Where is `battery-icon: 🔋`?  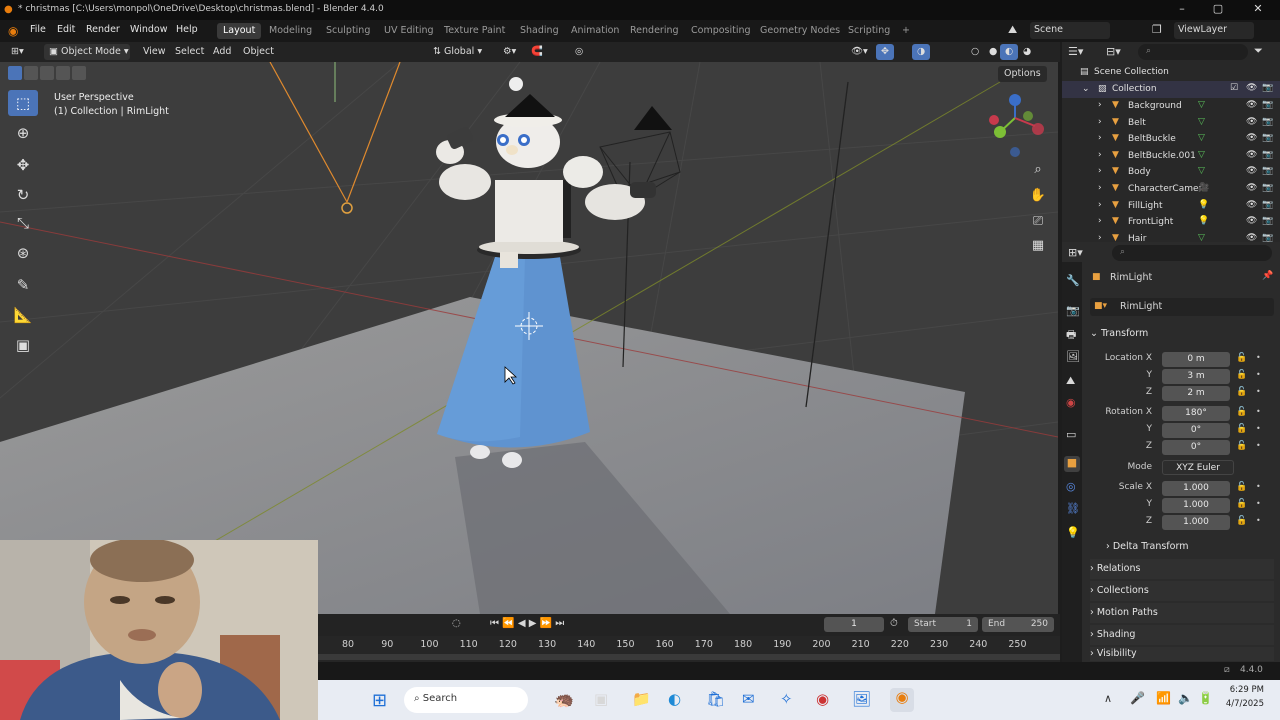 battery-icon: 🔋 is located at coordinates (1205, 698).